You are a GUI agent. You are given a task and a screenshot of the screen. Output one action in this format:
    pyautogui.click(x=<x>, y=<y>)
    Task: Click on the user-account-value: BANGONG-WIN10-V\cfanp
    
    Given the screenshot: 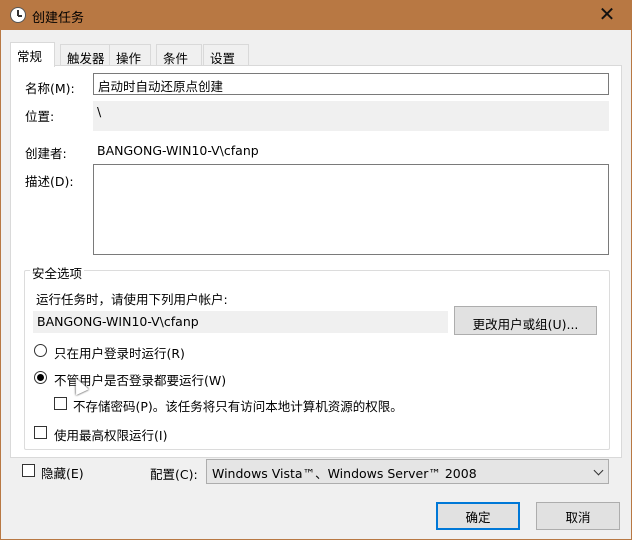 What is the action you would take?
    pyautogui.click(x=240, y=322)
    